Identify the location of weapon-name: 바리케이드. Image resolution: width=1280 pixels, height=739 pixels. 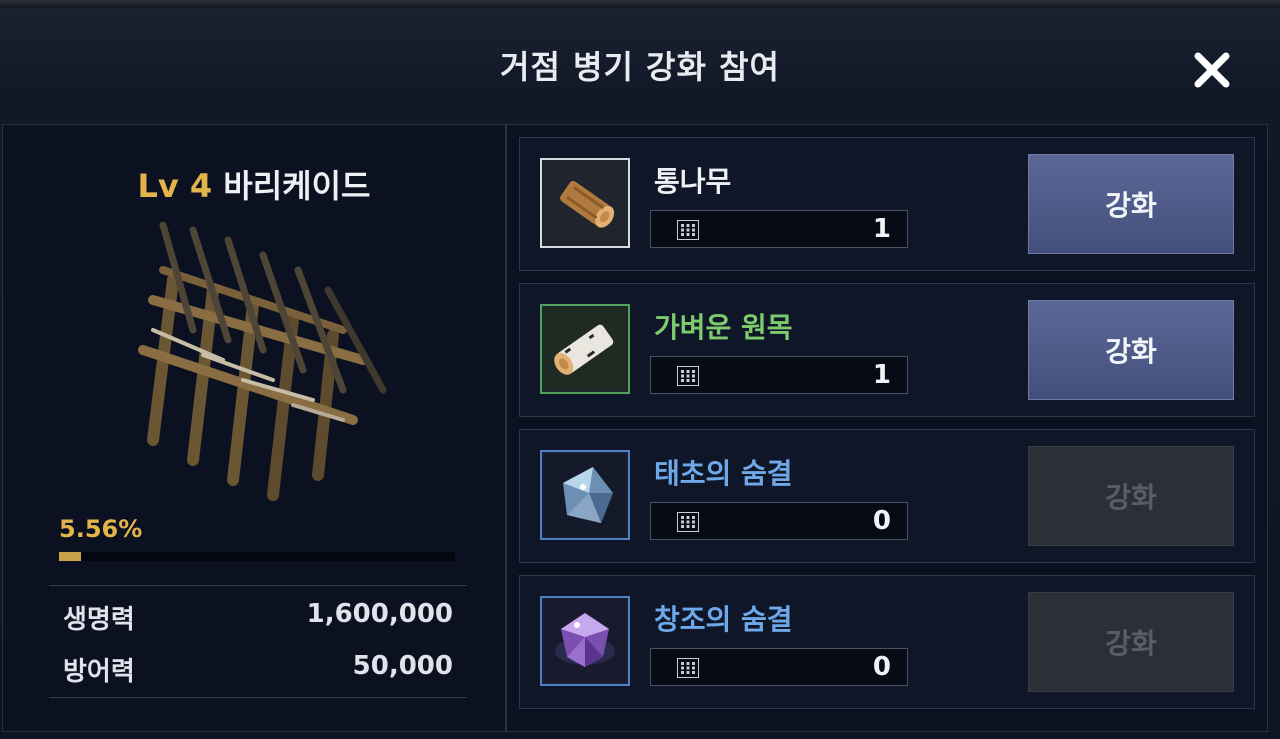
(297, 186).